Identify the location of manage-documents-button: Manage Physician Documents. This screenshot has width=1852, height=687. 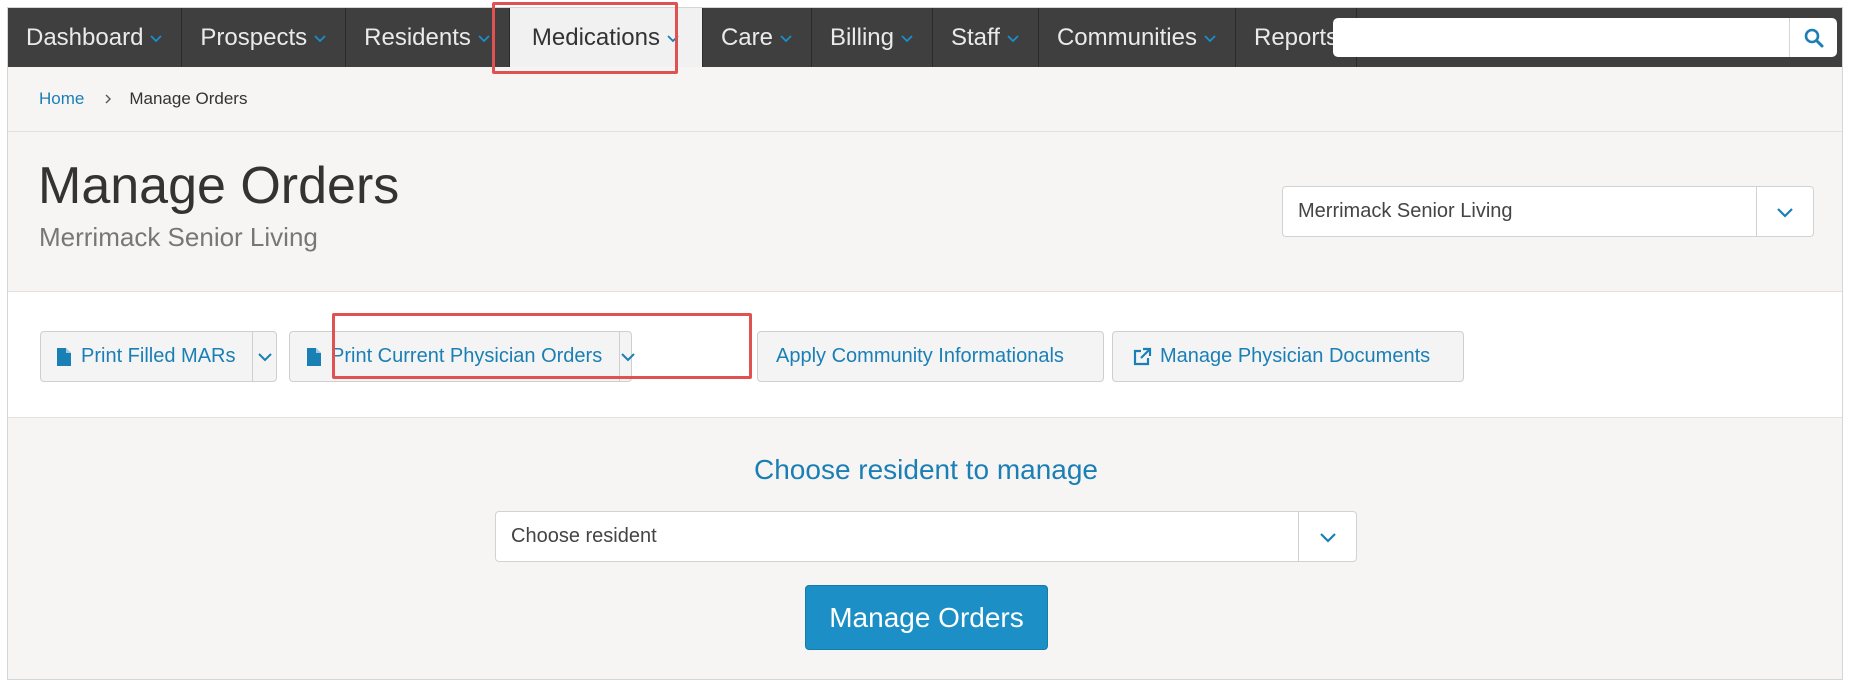
(1280, 356).